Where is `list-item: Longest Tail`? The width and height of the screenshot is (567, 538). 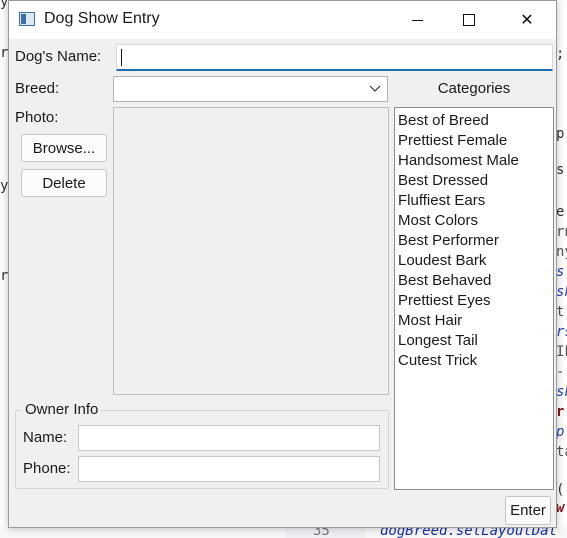 list-item: Longest Tail is located at coordinates (474, 341).